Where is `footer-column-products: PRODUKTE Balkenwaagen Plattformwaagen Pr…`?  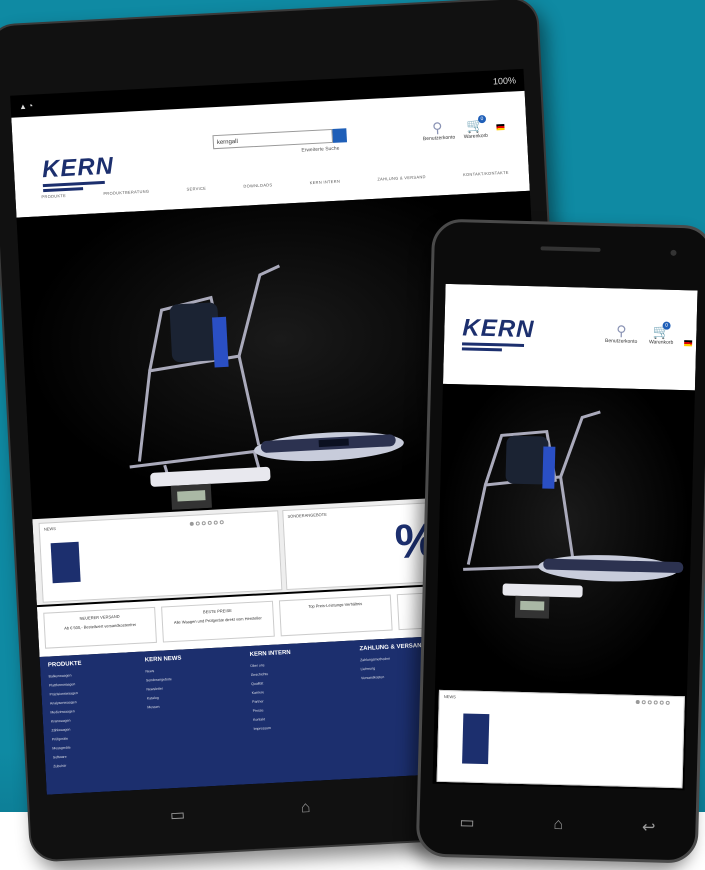 footer-column-products: PRODUKTE Balkenwaagen Plattformwaagen Pr… is located at coordinates (67, 717).